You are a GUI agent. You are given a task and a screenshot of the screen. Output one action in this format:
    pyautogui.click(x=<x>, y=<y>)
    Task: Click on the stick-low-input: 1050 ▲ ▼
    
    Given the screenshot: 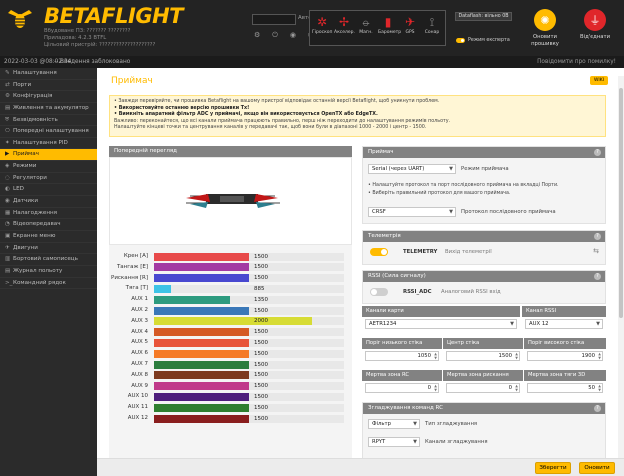 What is the action you would take?
    pyautogui.click(x=402, y=356)
    